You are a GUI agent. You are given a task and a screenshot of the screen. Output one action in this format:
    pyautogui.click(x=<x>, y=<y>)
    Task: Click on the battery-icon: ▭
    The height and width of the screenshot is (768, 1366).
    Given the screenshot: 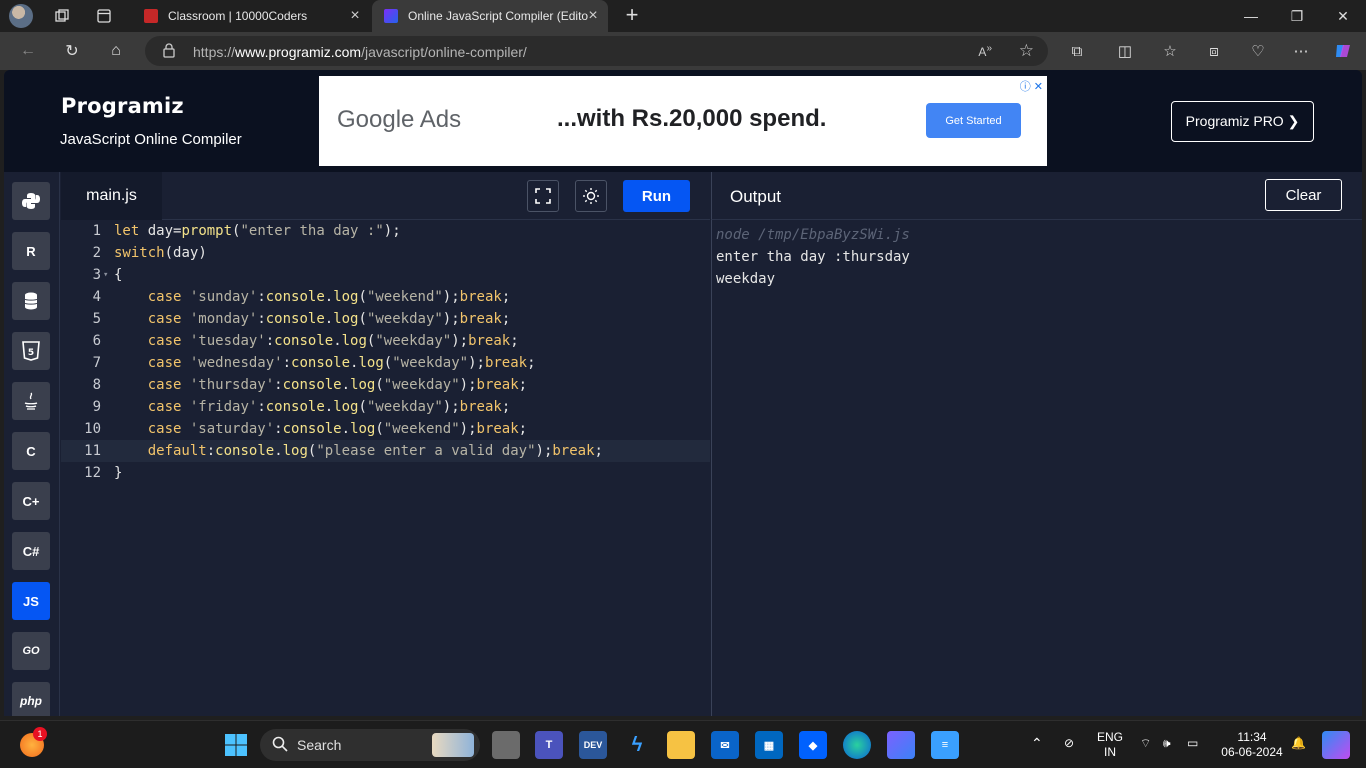 What is the action you would take?
    pyautogui.click(x=1192, y=743)
    